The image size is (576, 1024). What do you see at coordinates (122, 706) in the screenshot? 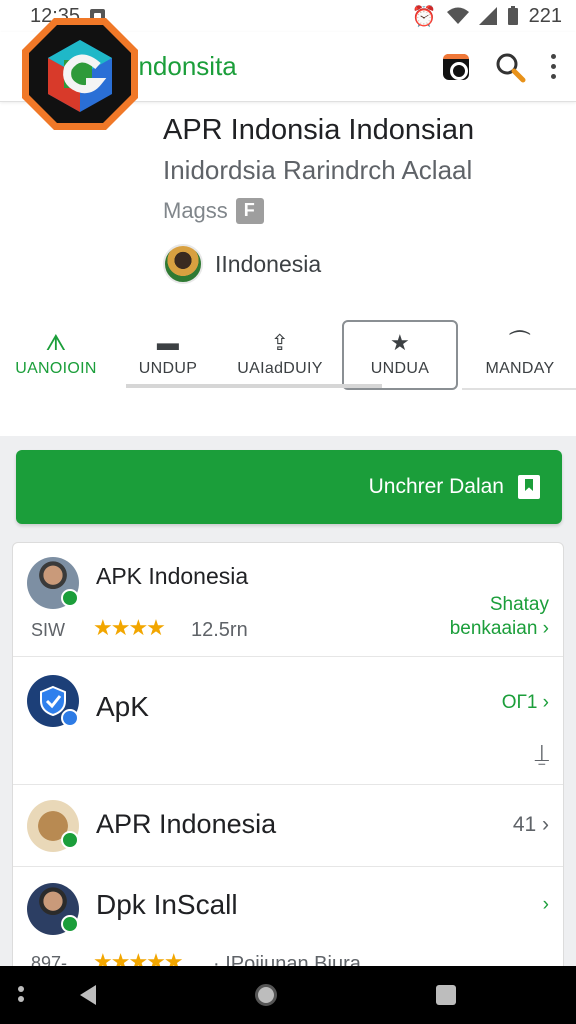
I see `list-item-title: ApK` at bounding box center [122, 706].